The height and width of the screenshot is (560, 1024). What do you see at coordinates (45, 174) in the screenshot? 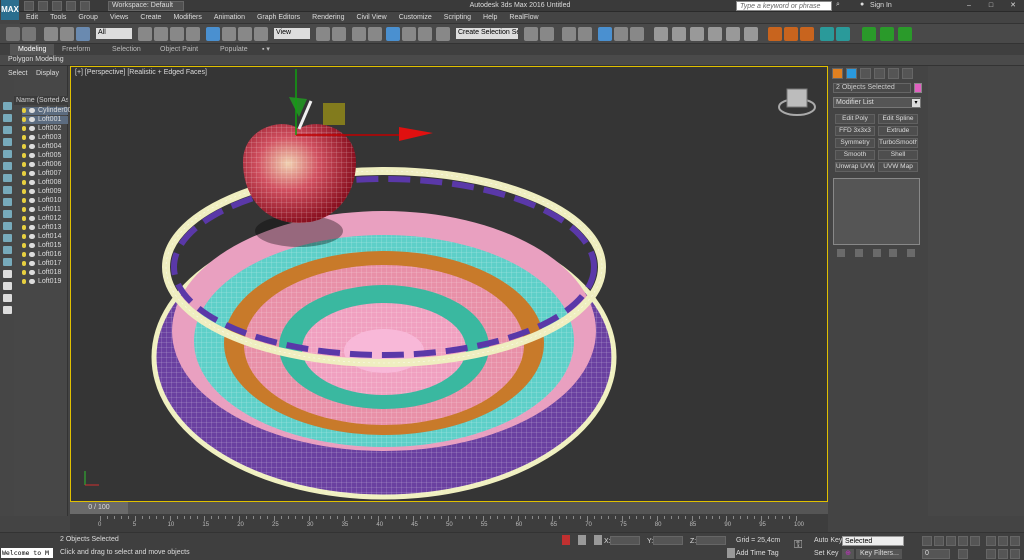
I see `list-item: Loft007` at bounding box center [45, 174].